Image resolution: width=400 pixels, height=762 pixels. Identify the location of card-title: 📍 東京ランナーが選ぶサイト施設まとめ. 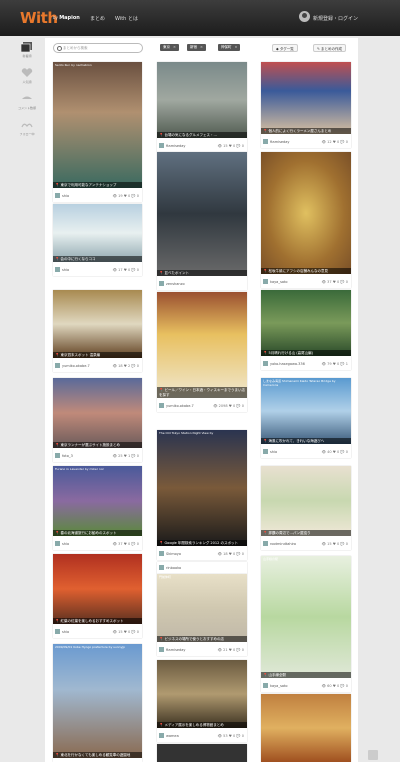
(97, 444).